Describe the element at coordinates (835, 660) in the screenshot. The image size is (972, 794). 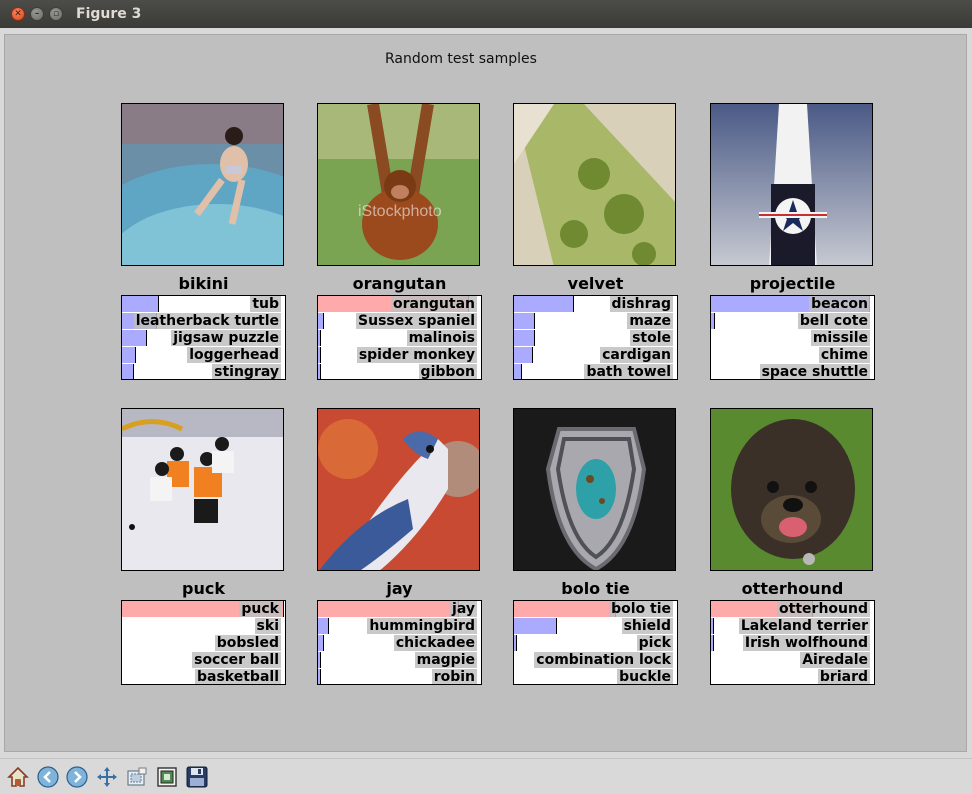
I see `prediction-label: Airedale` at that location.